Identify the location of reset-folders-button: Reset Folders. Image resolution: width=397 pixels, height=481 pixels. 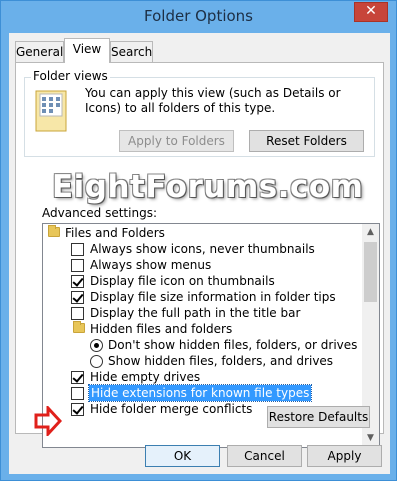
(306, 141).